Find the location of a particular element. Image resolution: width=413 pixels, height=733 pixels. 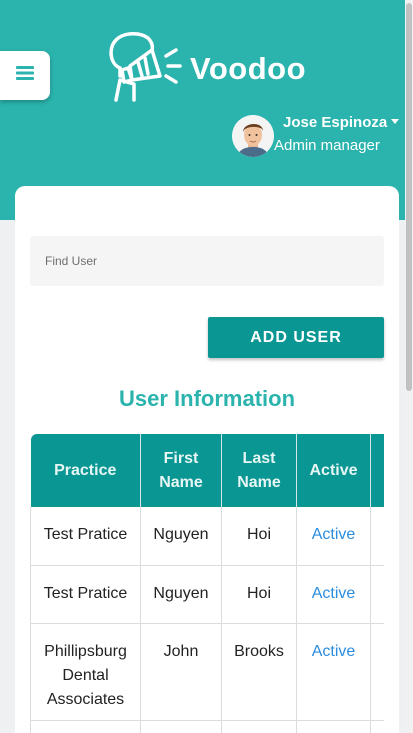

section-title: User Information is located at coordinates (207, 398).